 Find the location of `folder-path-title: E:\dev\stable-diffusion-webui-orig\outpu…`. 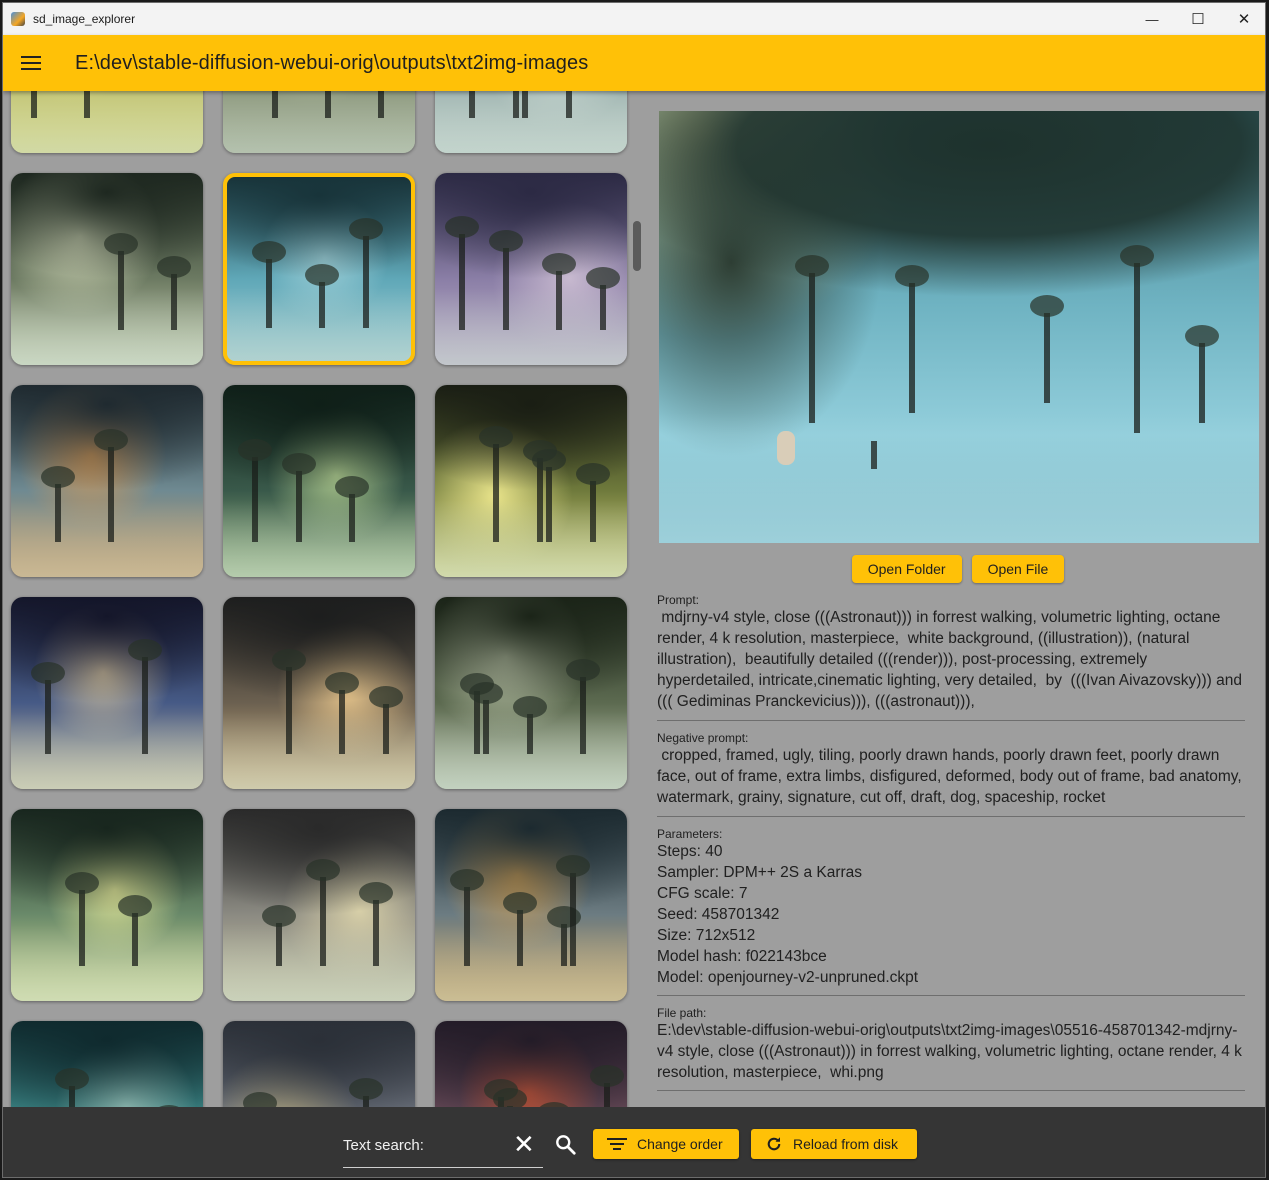

folder-path-title: E:\dev\stable-diffusion-webui-orig\outpu… is located at coordinates (332, 62).